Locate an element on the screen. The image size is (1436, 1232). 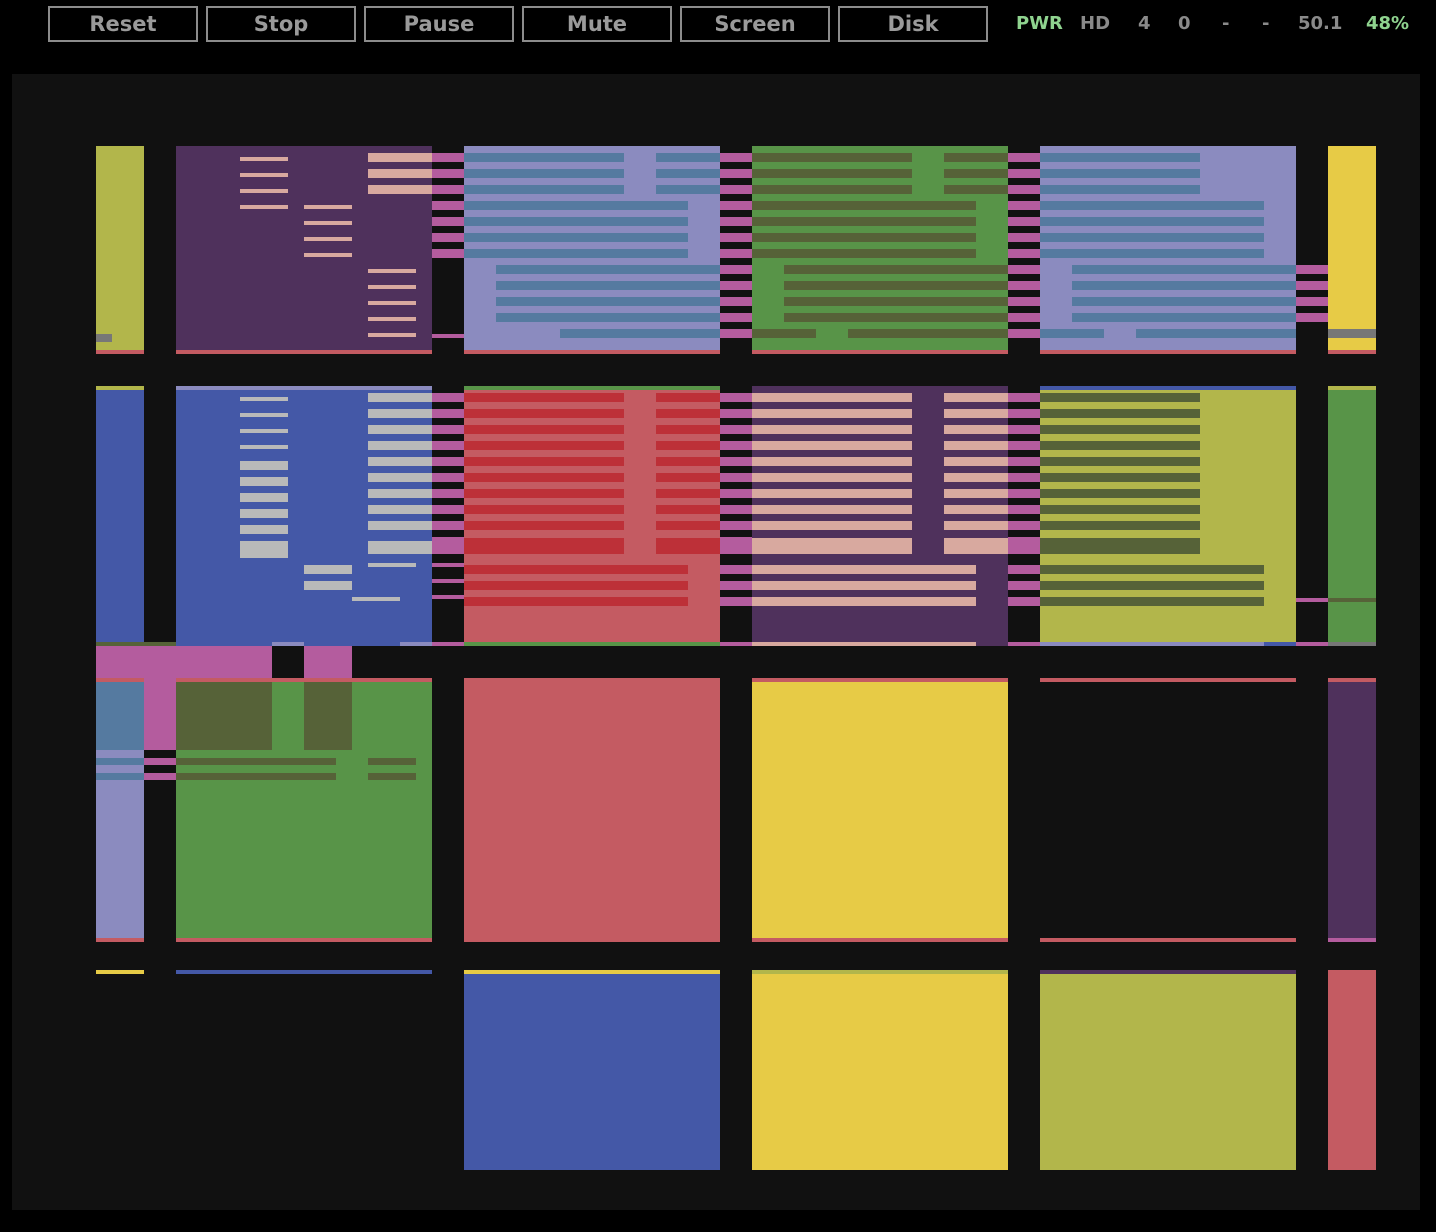
reset-button: Reset is located at coordinates (123, 24).